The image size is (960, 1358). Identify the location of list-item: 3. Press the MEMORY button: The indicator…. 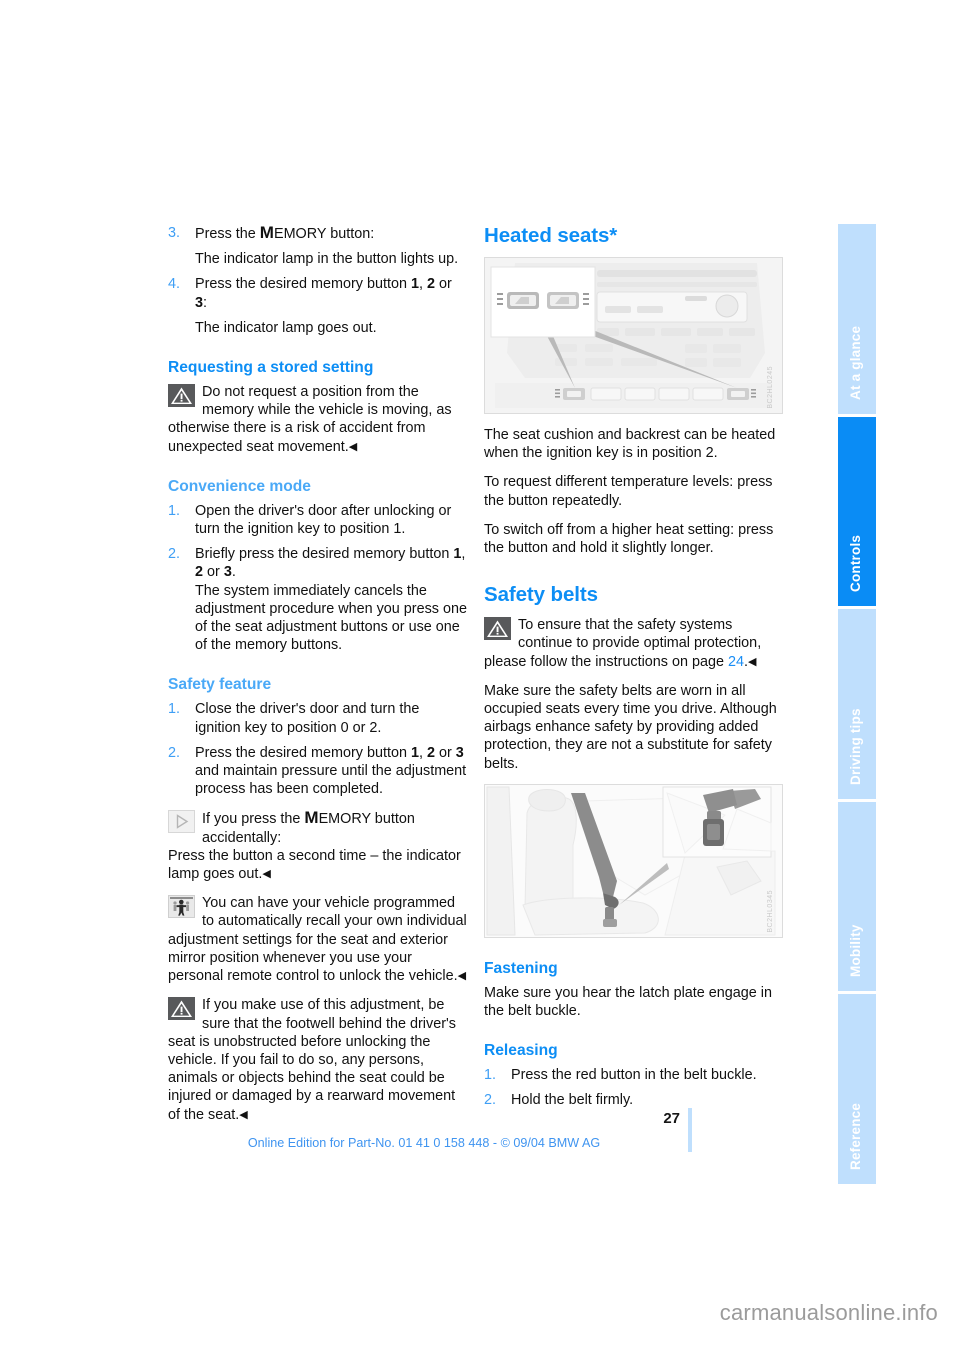
(317, 245).